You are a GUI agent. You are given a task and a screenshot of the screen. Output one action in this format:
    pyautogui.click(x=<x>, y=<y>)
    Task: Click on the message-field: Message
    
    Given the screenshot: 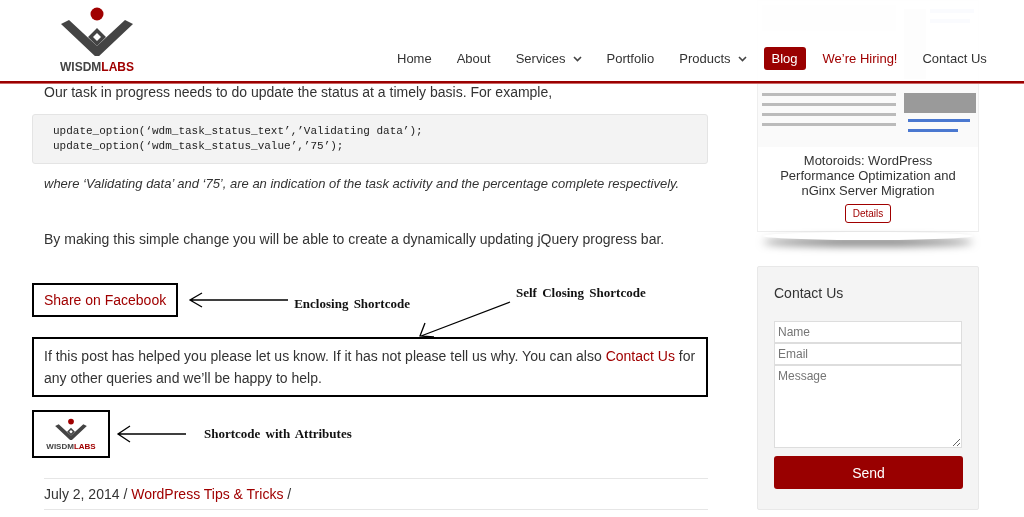 What is the action you would take?
    pyautogui.click(x=868, y=406)
    